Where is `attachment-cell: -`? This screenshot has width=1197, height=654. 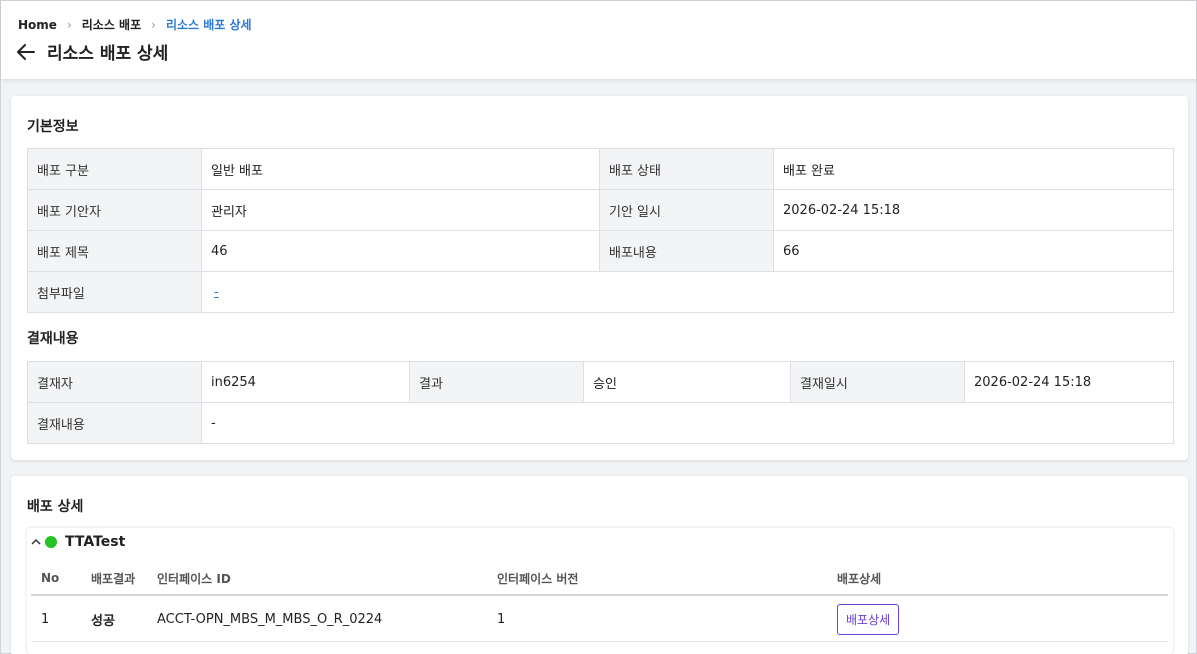 attachment-cell: - is located at coordinates (687, 292).